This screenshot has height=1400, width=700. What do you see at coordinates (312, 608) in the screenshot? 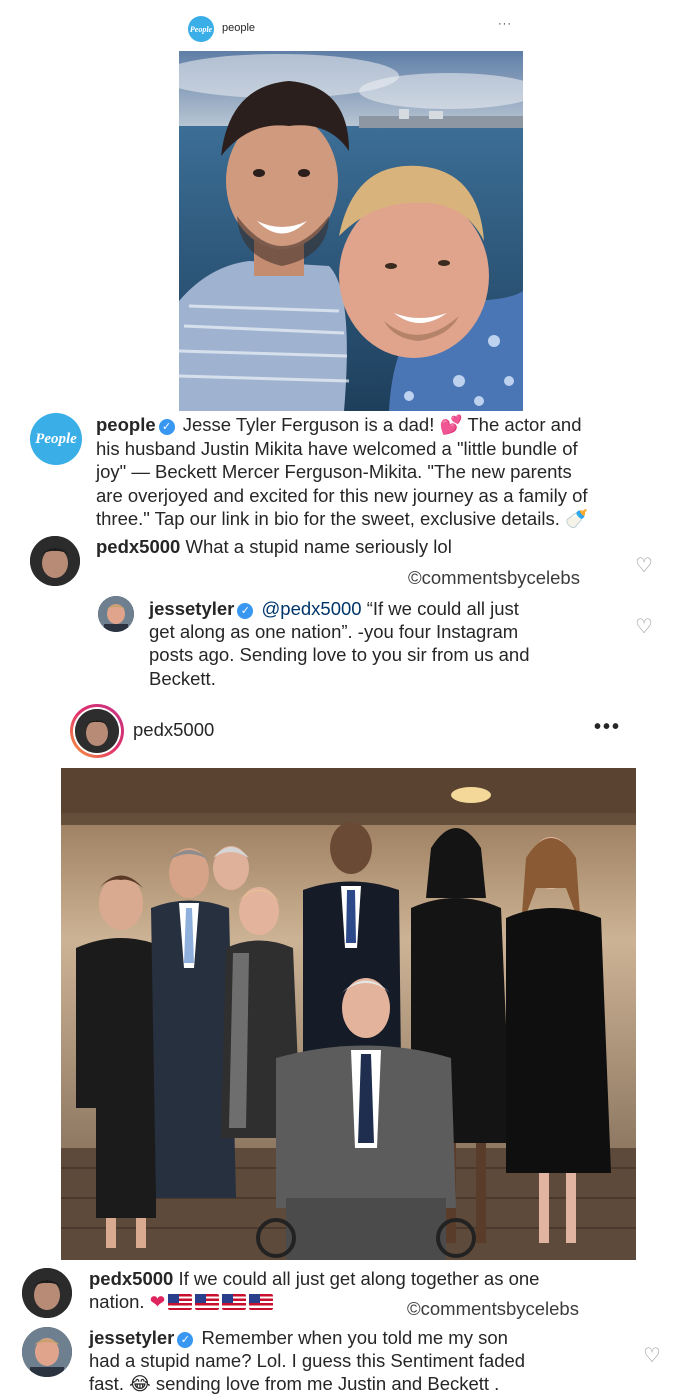
I see `mention-link: @pedx5000` at bounding box center [312, 608].